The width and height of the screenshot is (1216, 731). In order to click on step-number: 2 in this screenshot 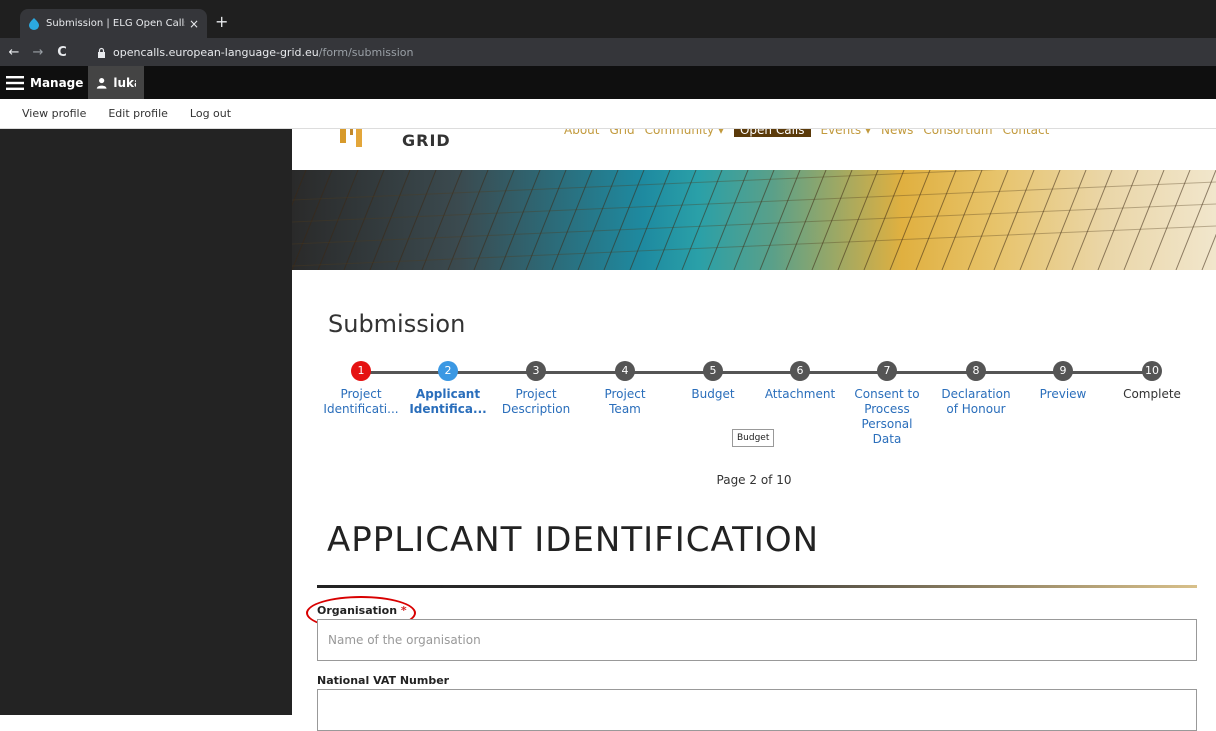, I will do `click(448, 371)`.